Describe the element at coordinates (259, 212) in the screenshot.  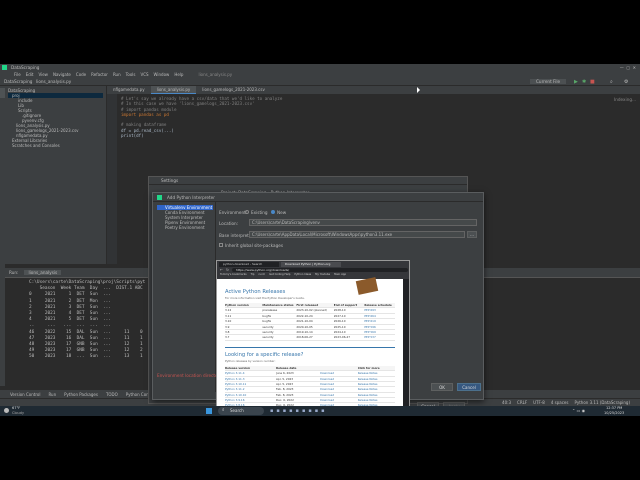
I see `existing-label: Existing` at that location.